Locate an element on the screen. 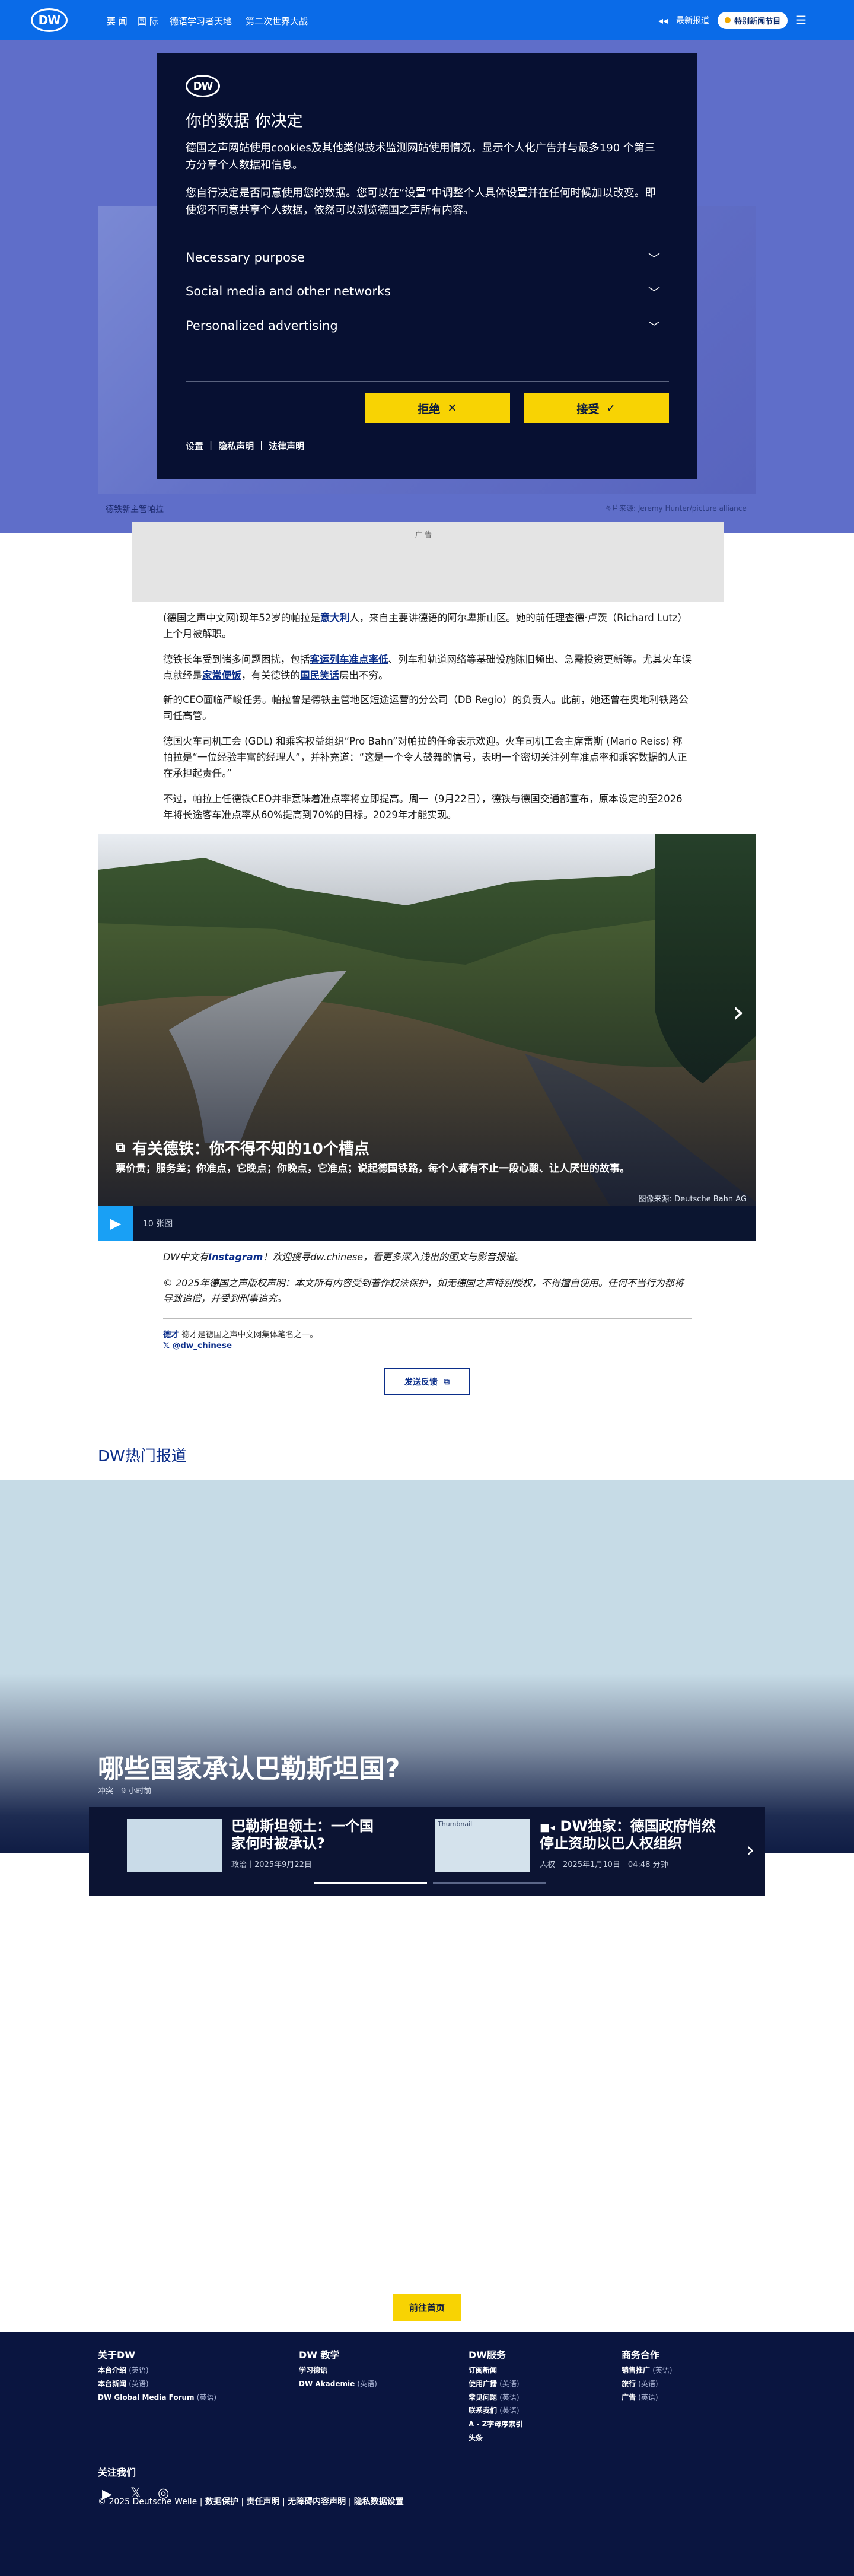  author-line: 德才 德才是德国之声中文网集体笔名之一。 is located at coordinates (241, 1334).